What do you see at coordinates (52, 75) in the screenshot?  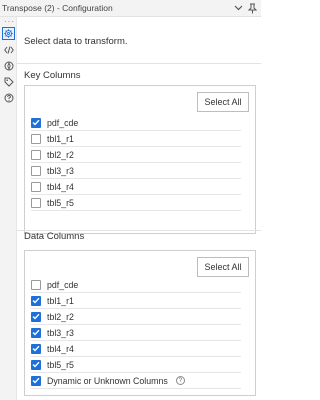 I see `key-columns-title: Key Columns` at bounding box center [52, 75].